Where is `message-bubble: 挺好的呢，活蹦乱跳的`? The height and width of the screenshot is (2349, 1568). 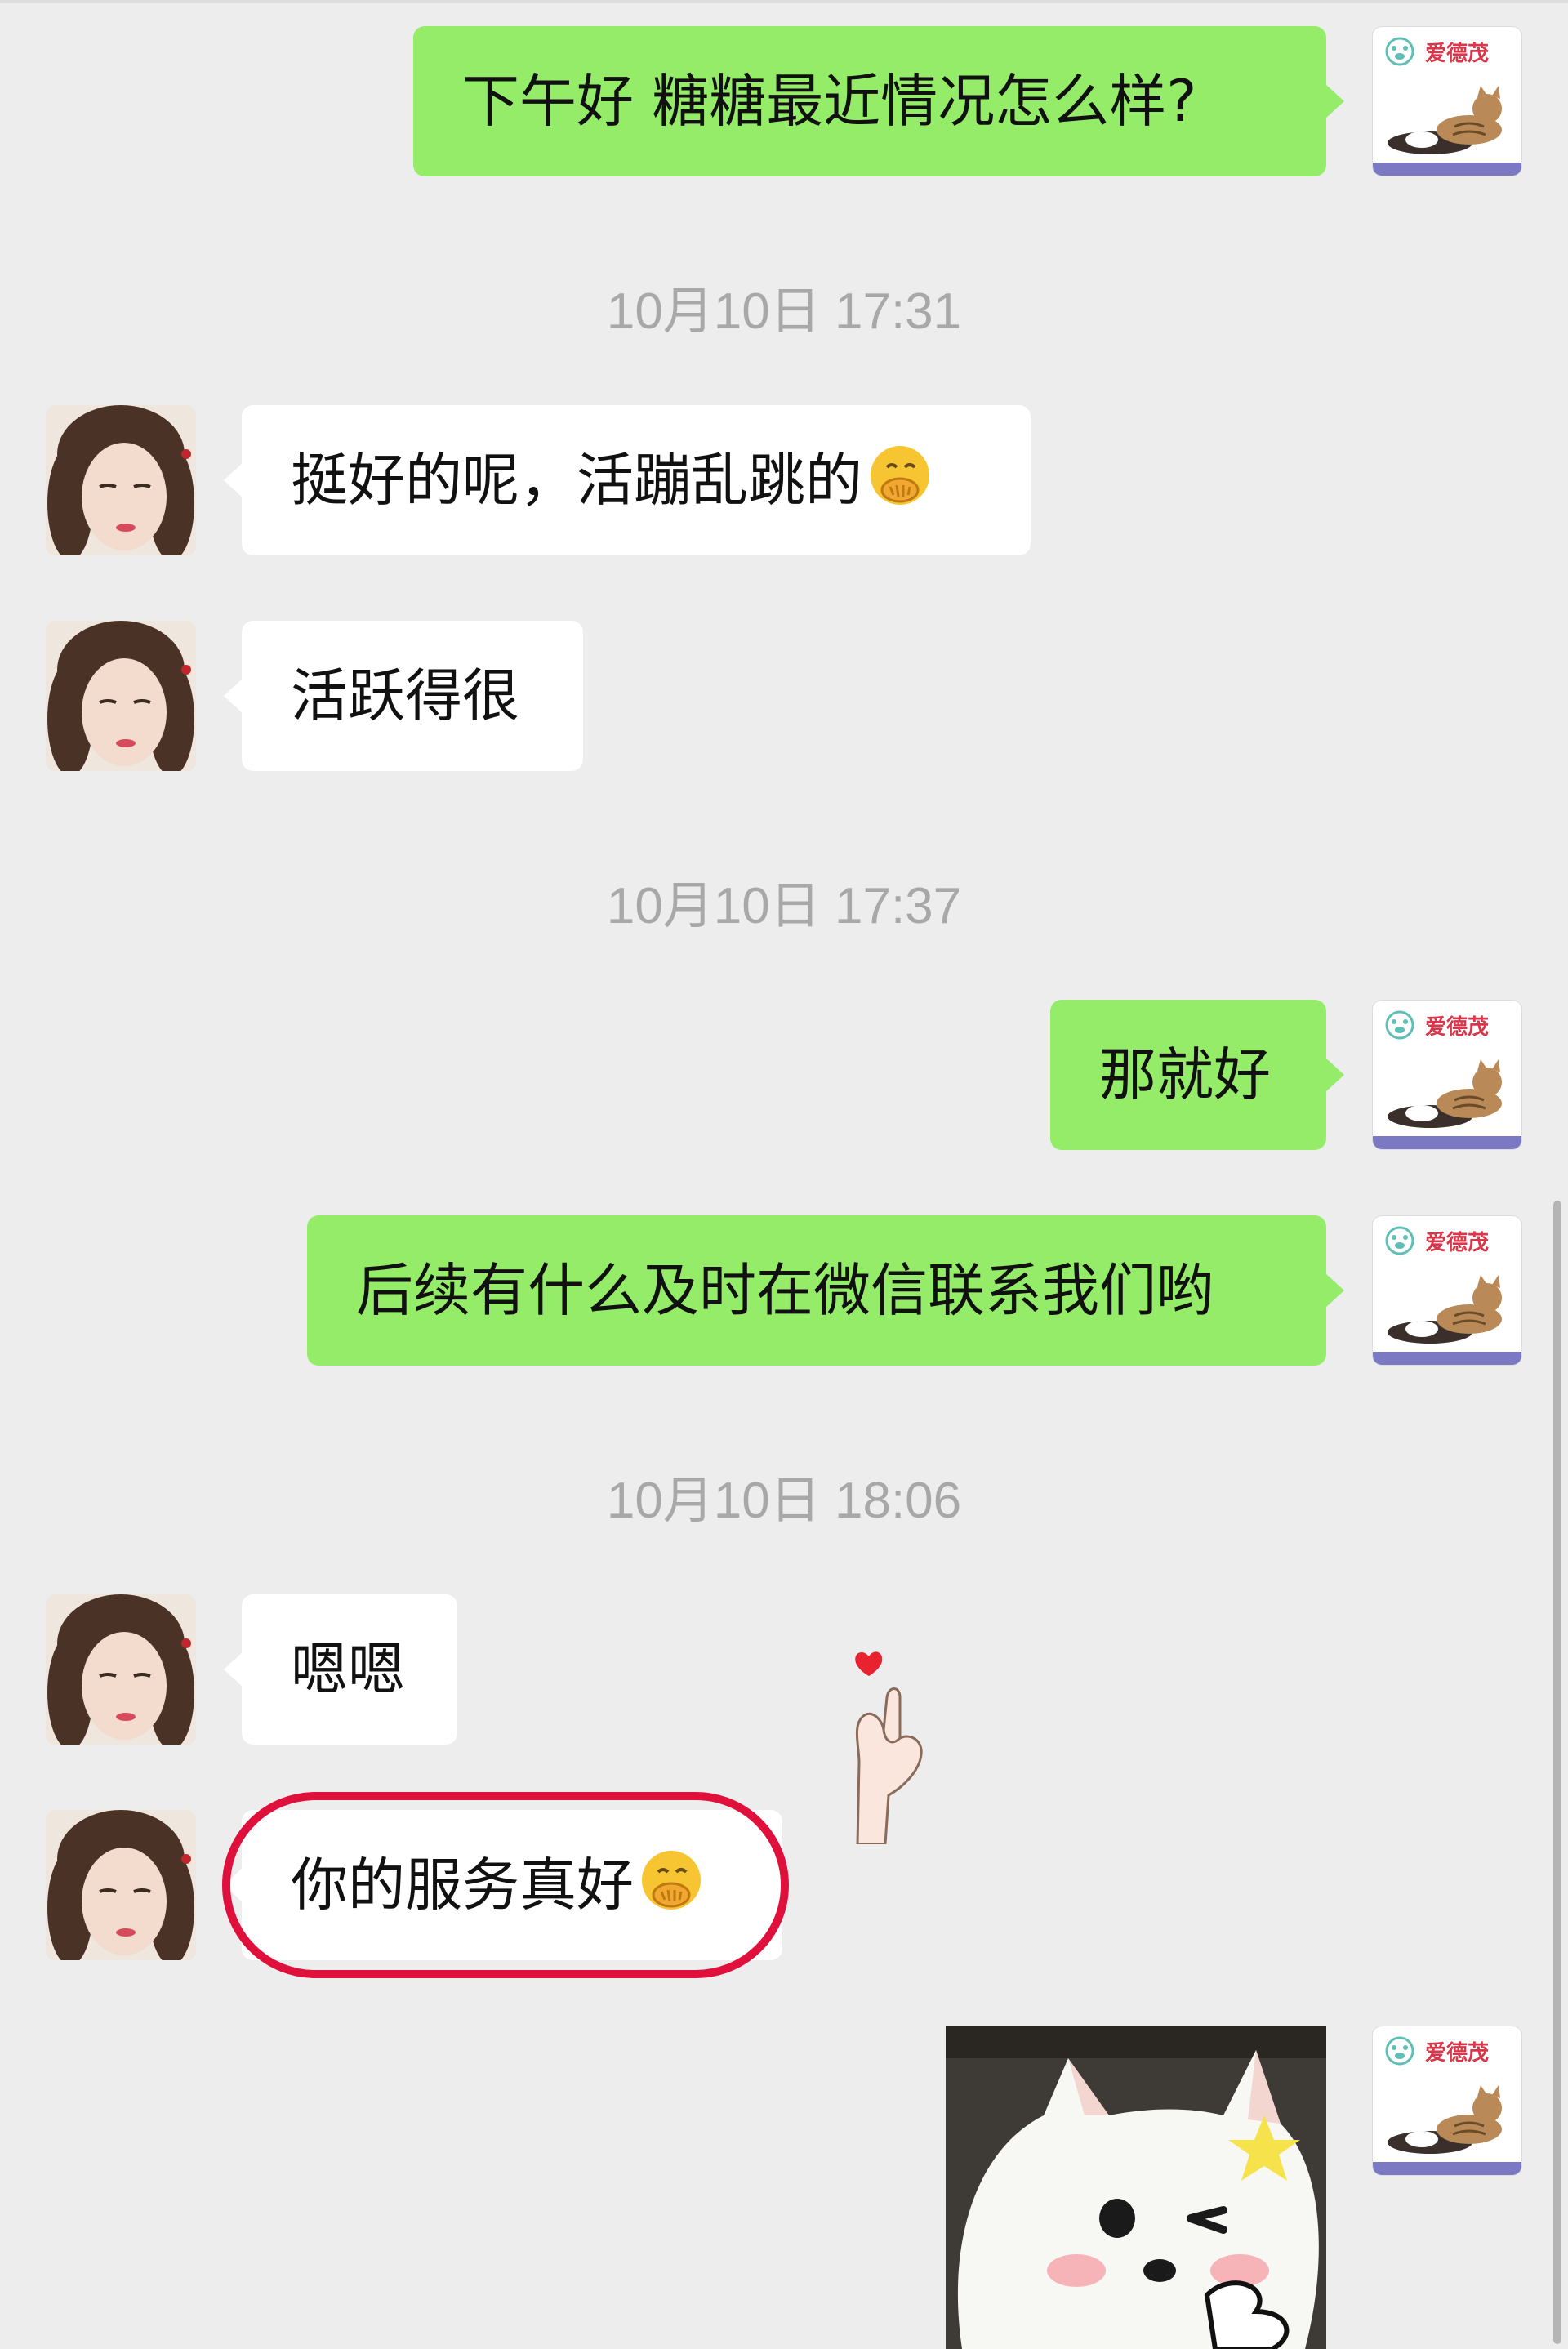 message-bubble: 挺好的呢，活蹦乱跳的 is located at coordinates (627, 480).